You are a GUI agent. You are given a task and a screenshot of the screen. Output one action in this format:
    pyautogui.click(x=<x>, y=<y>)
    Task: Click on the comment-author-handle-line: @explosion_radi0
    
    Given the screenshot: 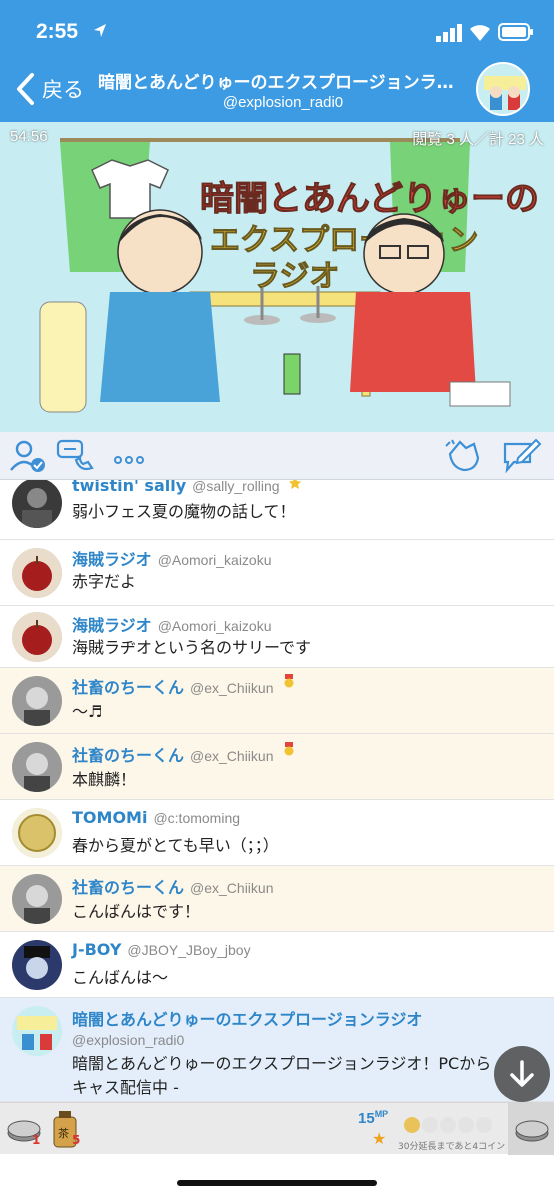 What is the action you would take?
    pyautogui.click(x=128, y=1039)
    